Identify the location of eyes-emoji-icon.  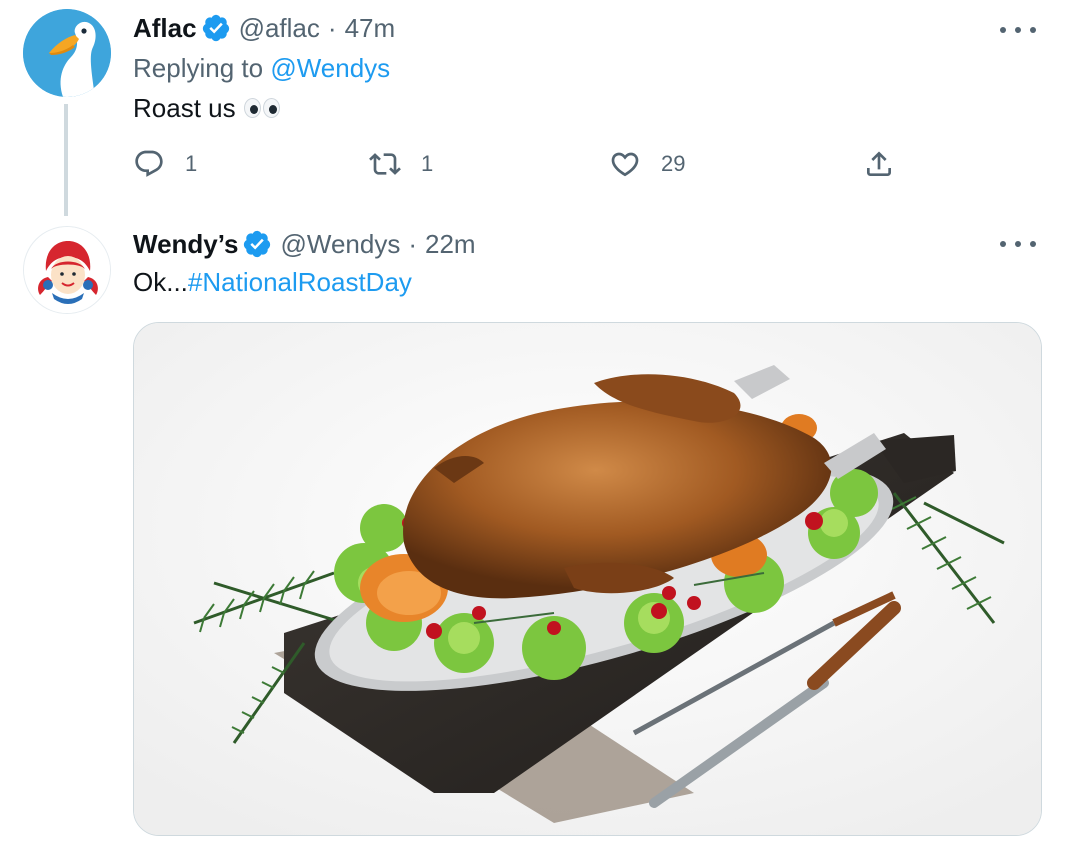
(261, 108).